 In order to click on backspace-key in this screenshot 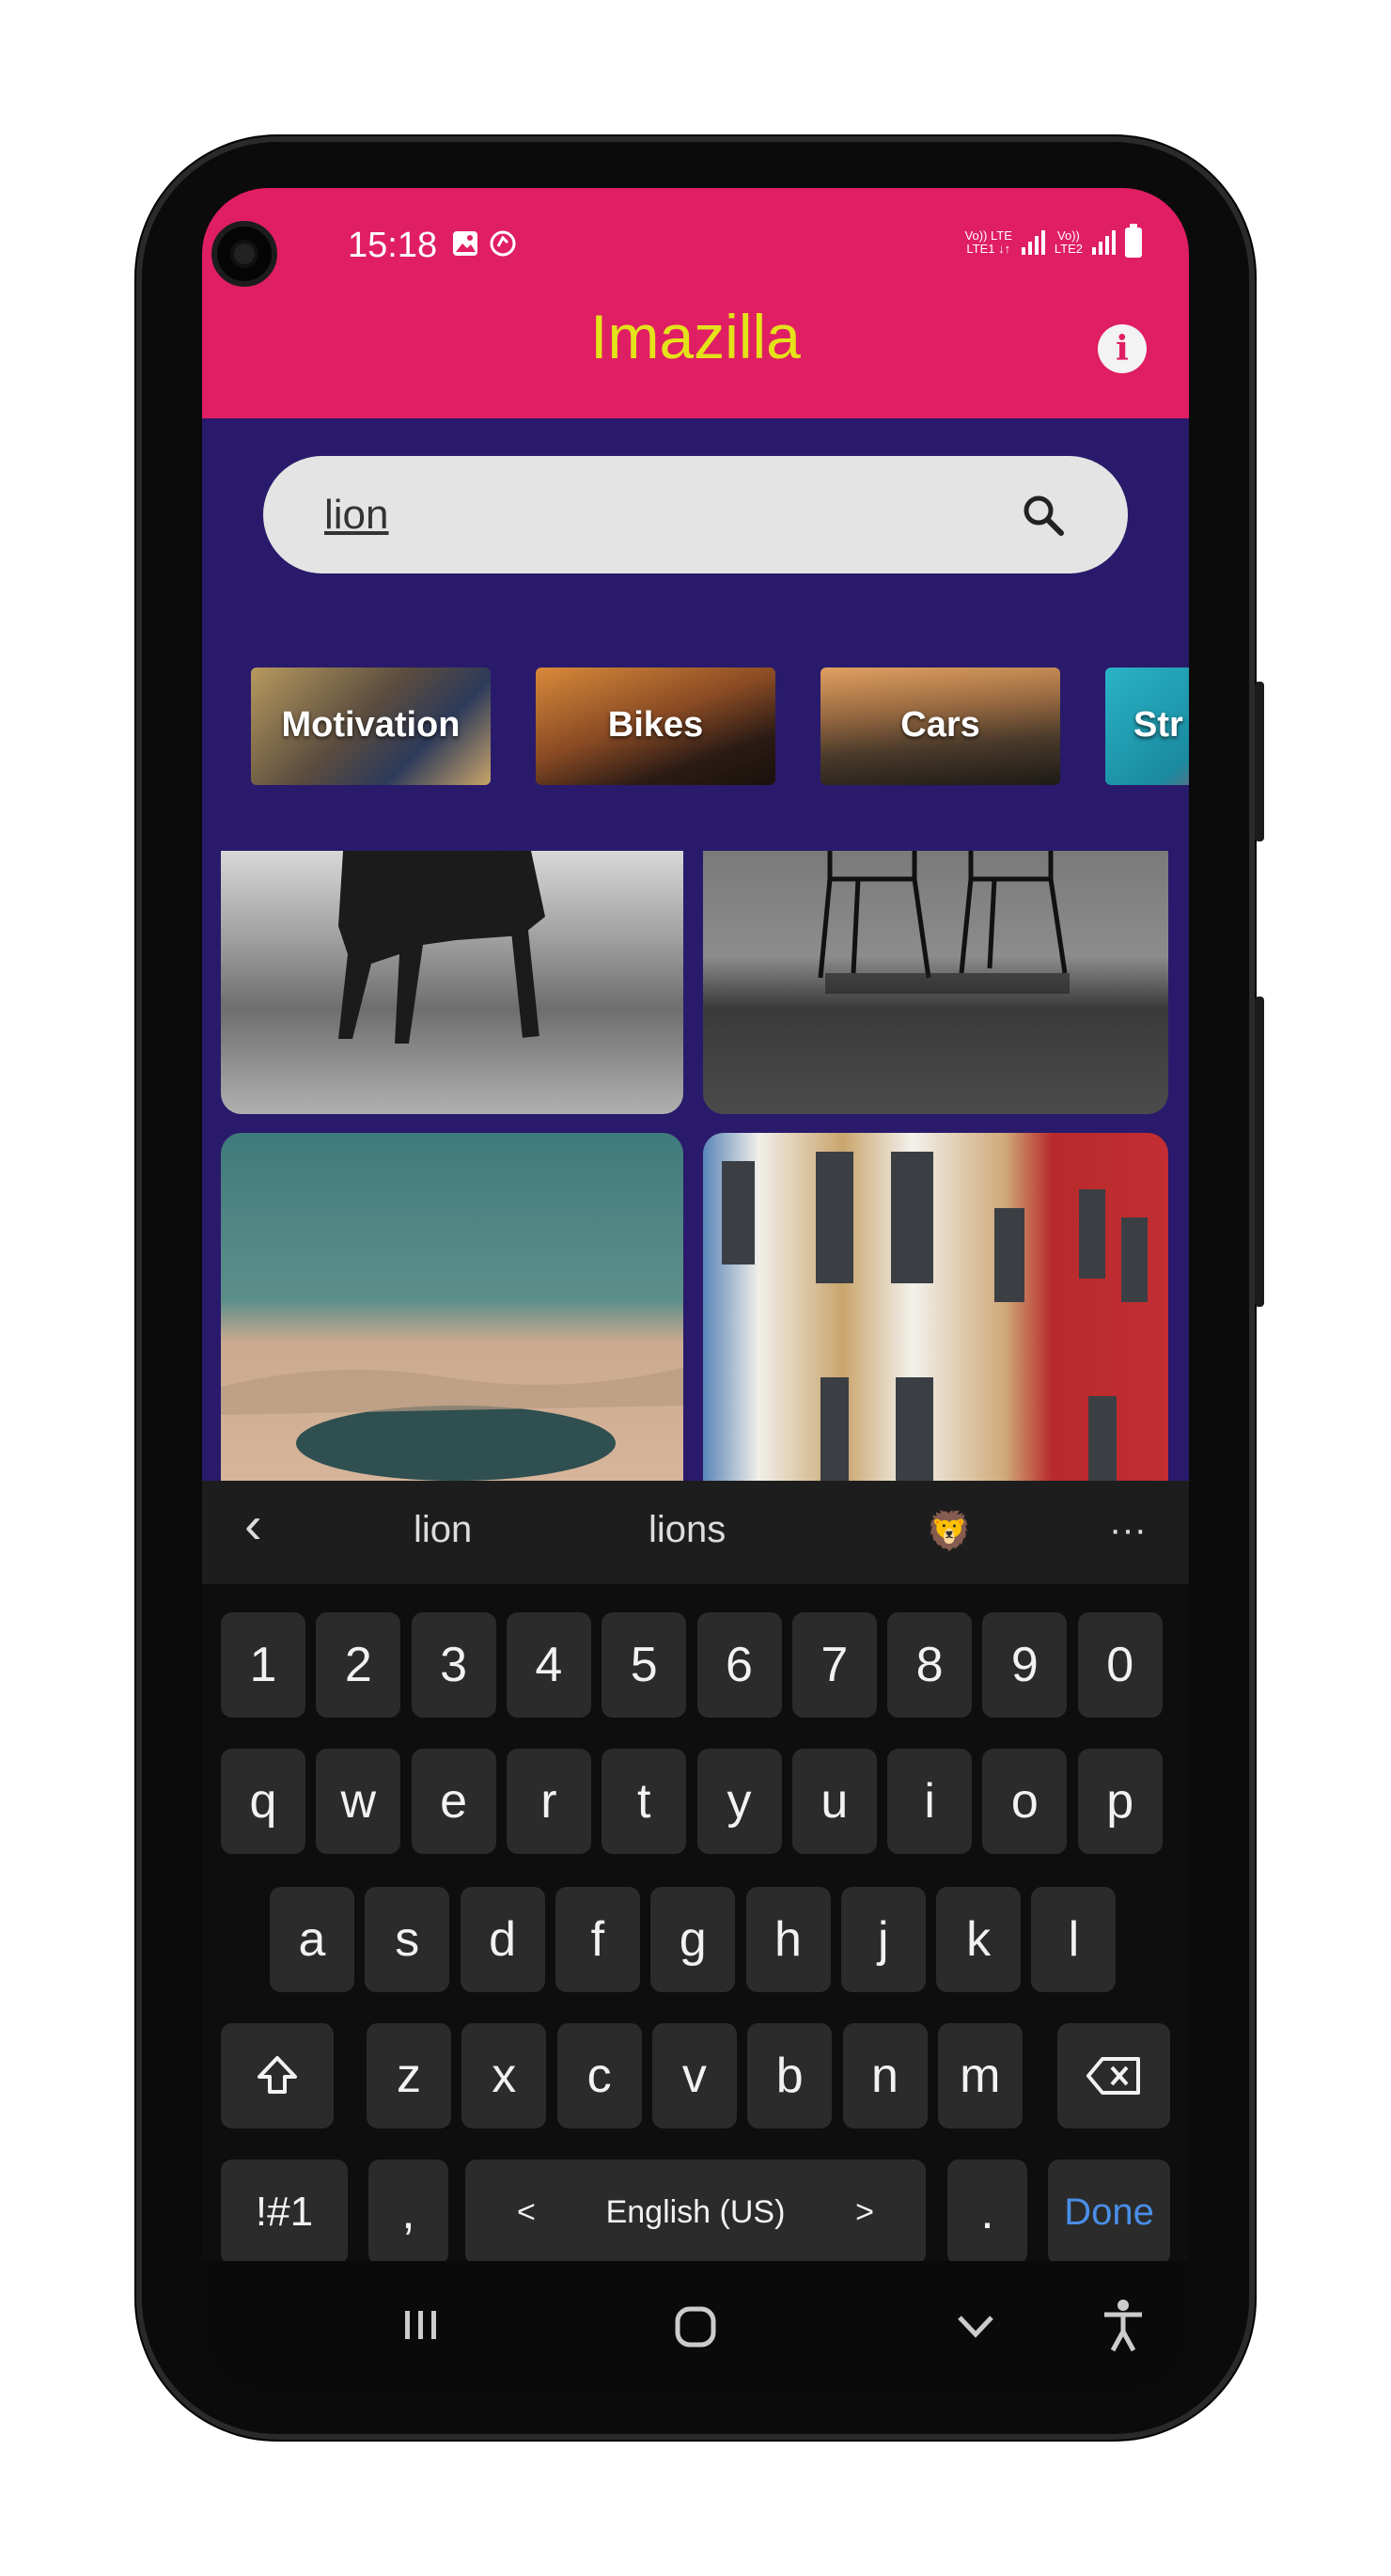, I will do `click(1113, 2075)`.